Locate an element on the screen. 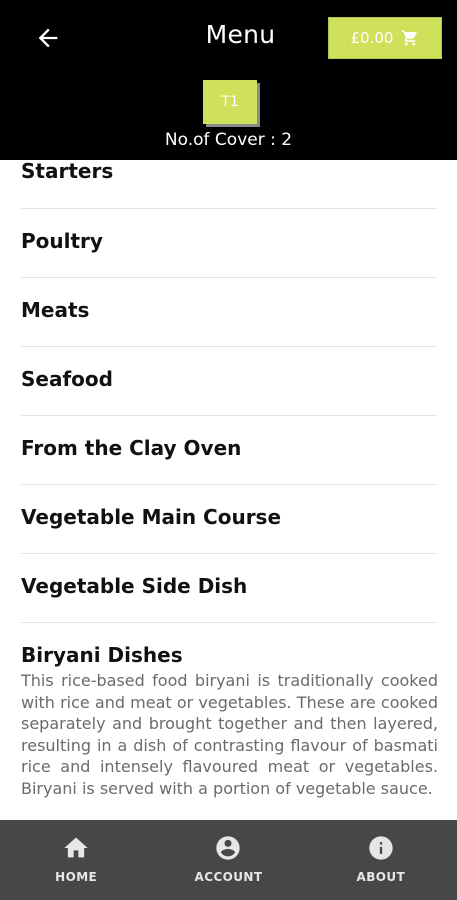  category-label: Biryani Dishes is located at coordinates (102, 655).